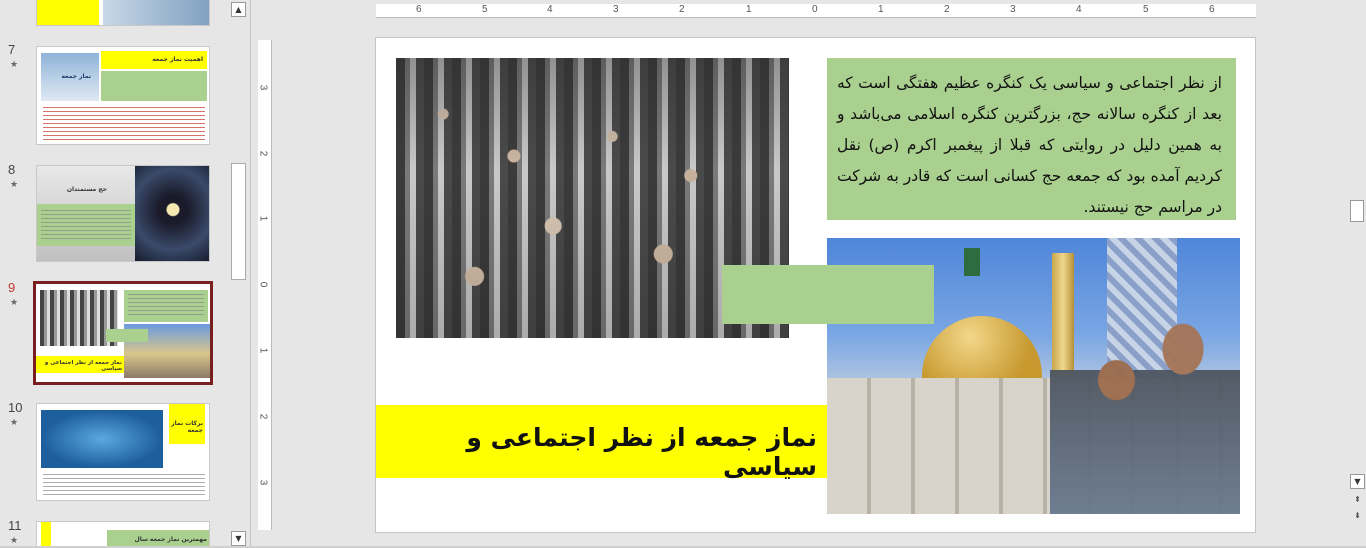 The height and width of the screenshot is (548, 1366). Describe the element at coordinates (1357, 211) in the screenshot. I see `slide-scrollbar-thumb` at that location.